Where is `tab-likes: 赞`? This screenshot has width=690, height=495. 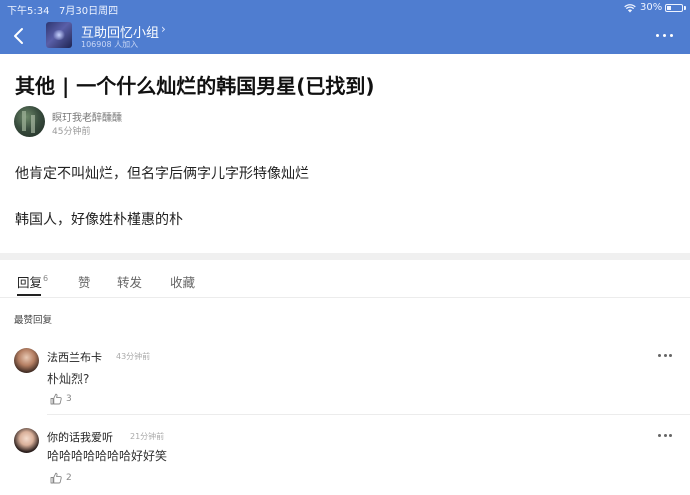 tab-likes: 赞 is located at coordinates (84, 281).